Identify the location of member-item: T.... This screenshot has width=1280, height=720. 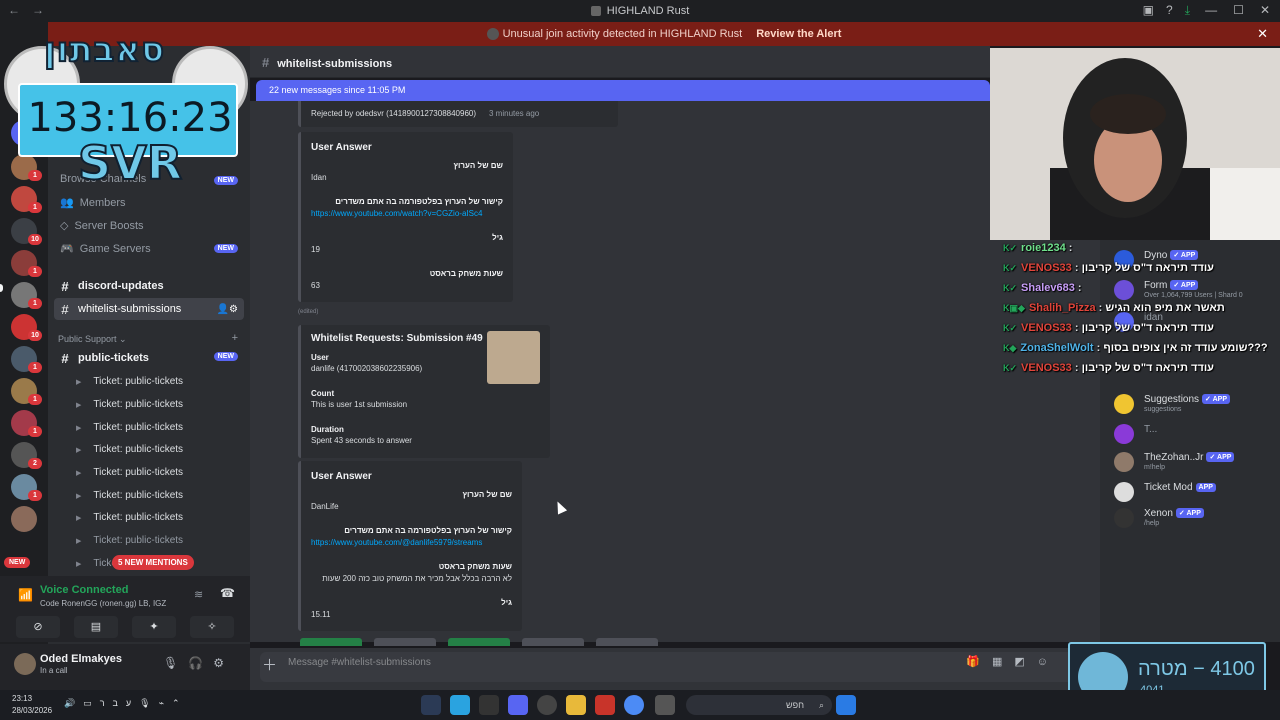
(1135, 434).